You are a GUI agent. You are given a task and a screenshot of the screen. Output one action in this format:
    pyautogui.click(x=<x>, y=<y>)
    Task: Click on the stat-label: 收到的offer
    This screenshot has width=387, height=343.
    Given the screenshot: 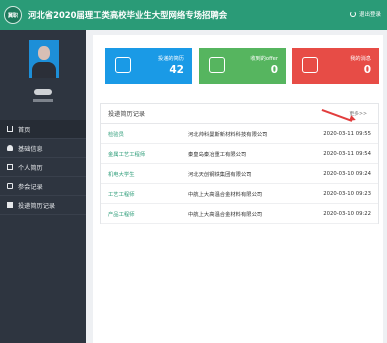 What is the action you would take?
    pyautogui.click(x=264, y=59)
    